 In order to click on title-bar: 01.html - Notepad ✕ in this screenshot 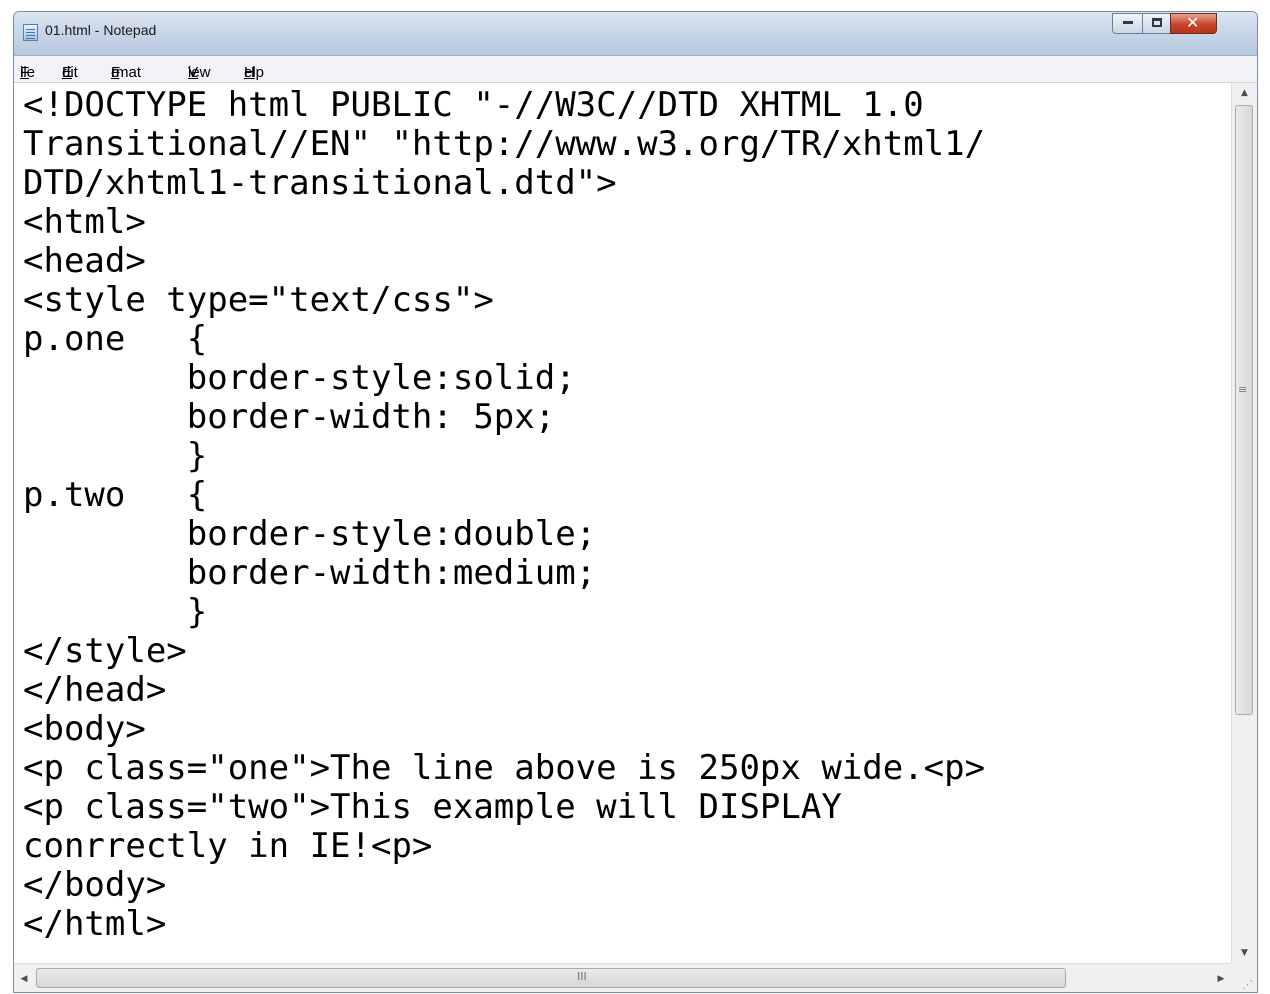, I will do `click(635, 34)`.